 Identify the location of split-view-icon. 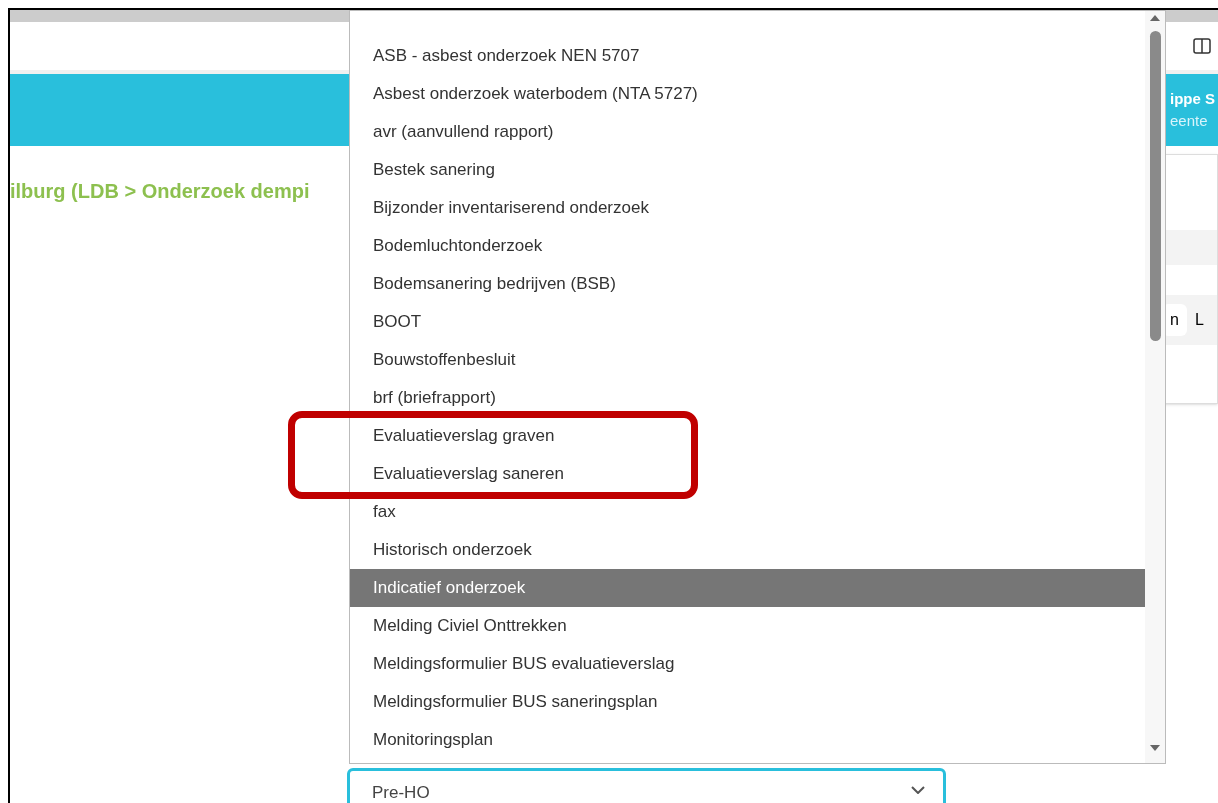
(1202, 46).